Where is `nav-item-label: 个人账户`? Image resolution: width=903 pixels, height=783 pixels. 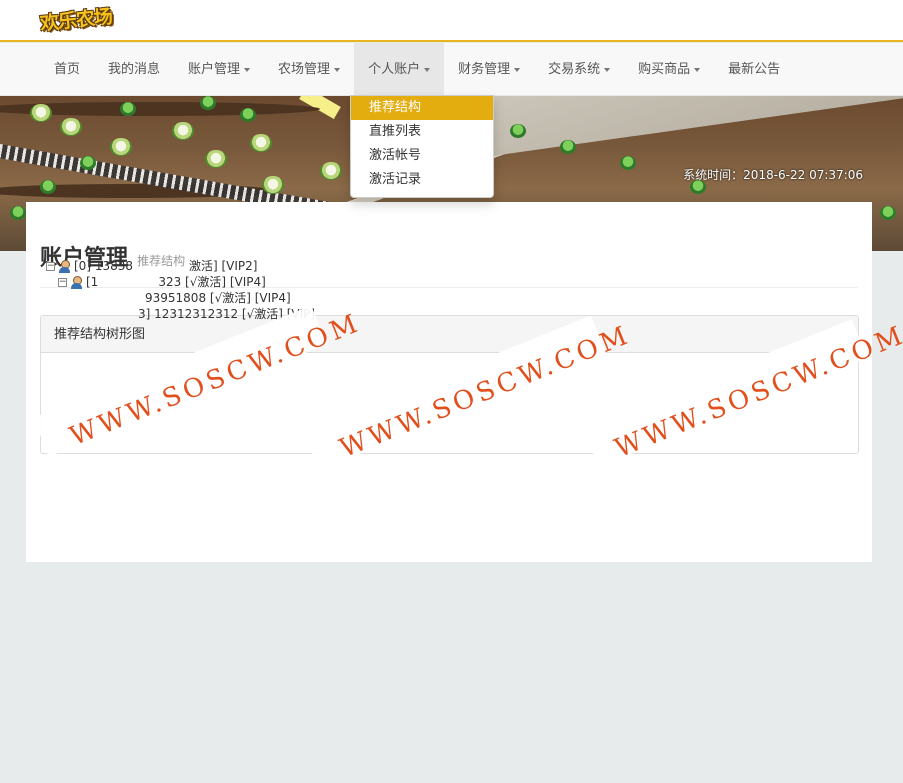
nav-item-label: 个人账户 is located at coordinates (394, 69).